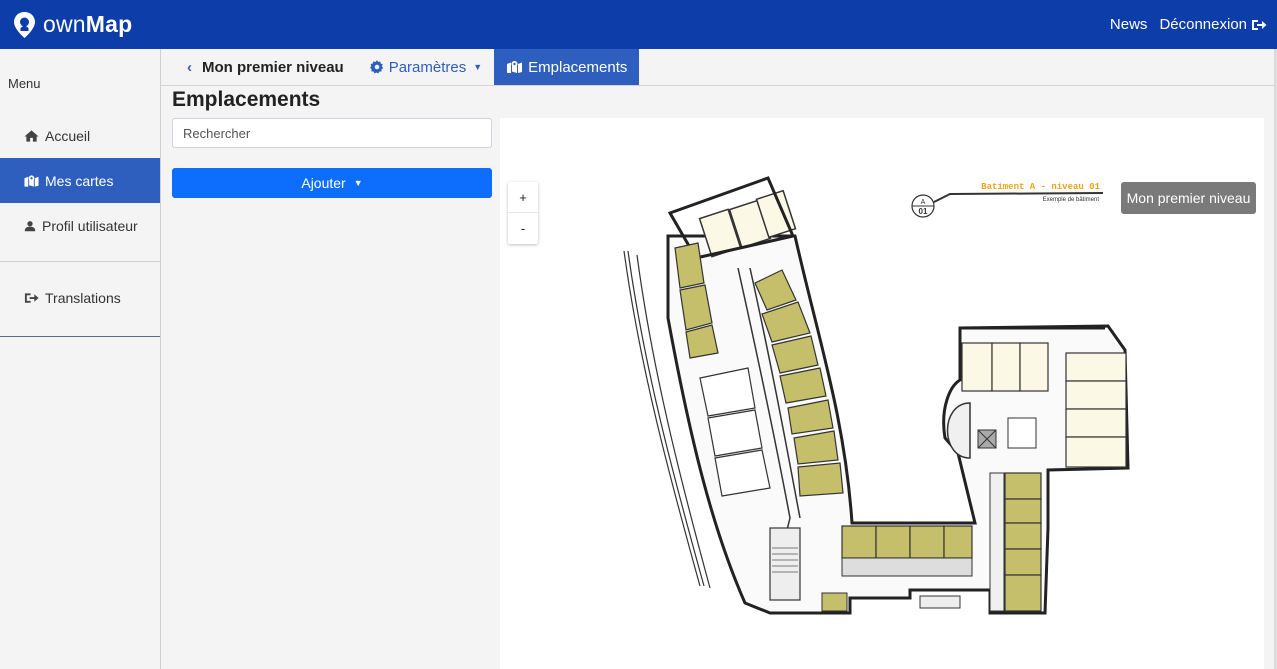 The width and height of the screenshot is (1277, 669). What do you see at coordinates (246, 99) in the screenshot?
I see `page-title: Emplacements` at bounding box center [246, 99].